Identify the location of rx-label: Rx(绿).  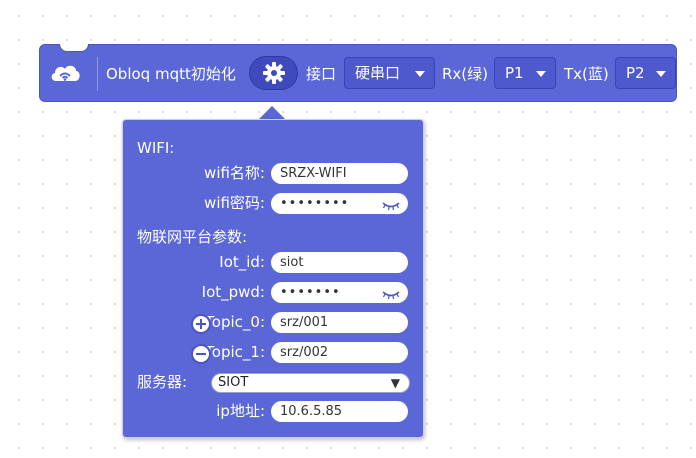
(465, 74).